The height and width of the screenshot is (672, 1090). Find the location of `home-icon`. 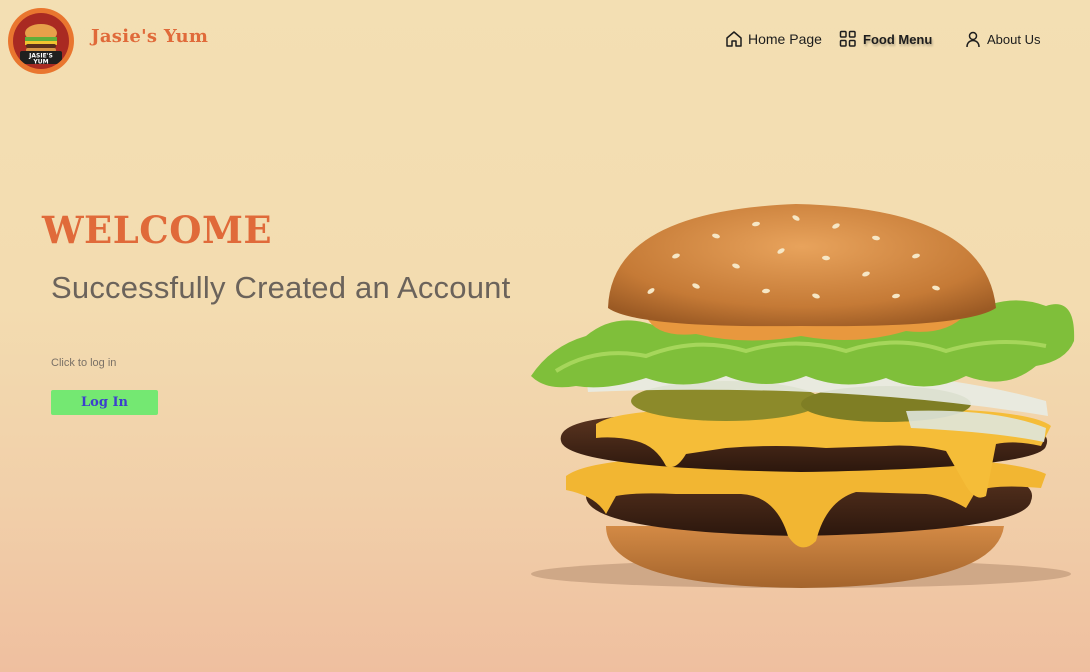

home-icon is located at coordinates (734, 39).